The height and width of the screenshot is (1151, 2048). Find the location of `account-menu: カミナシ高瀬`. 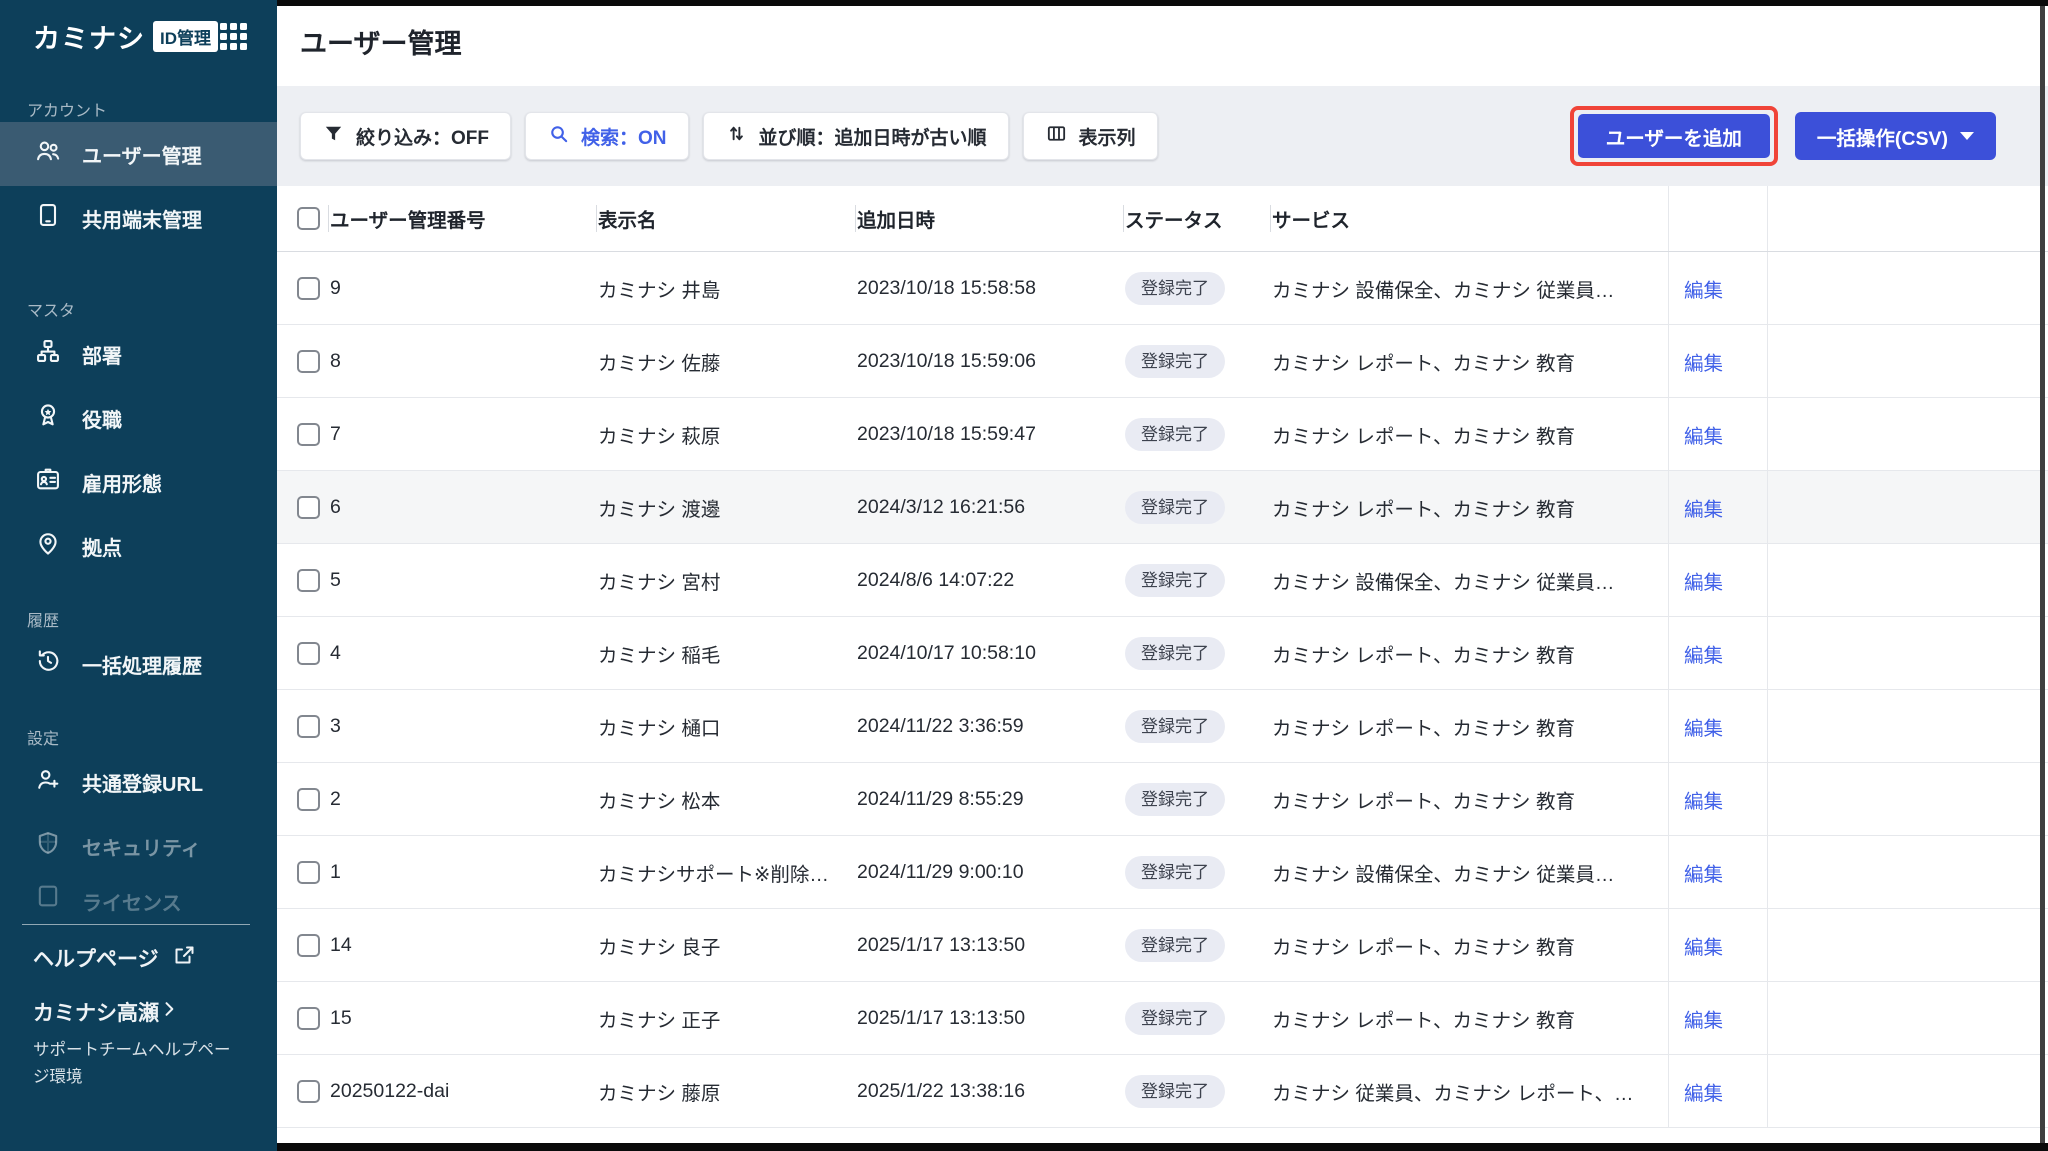

account-menu: カミナシ高瀬 is located at coordinates (138, 1012).